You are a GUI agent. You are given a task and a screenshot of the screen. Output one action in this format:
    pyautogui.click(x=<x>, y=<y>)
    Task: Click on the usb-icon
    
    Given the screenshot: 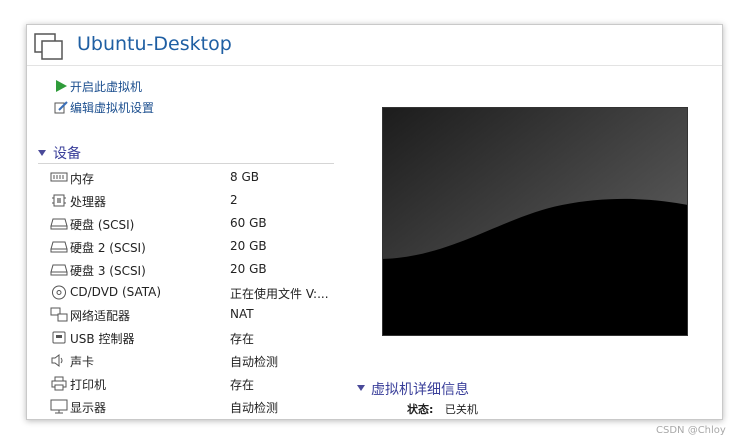 What is the action you would take?
    pyautogui.click(x=59, y=337)
    